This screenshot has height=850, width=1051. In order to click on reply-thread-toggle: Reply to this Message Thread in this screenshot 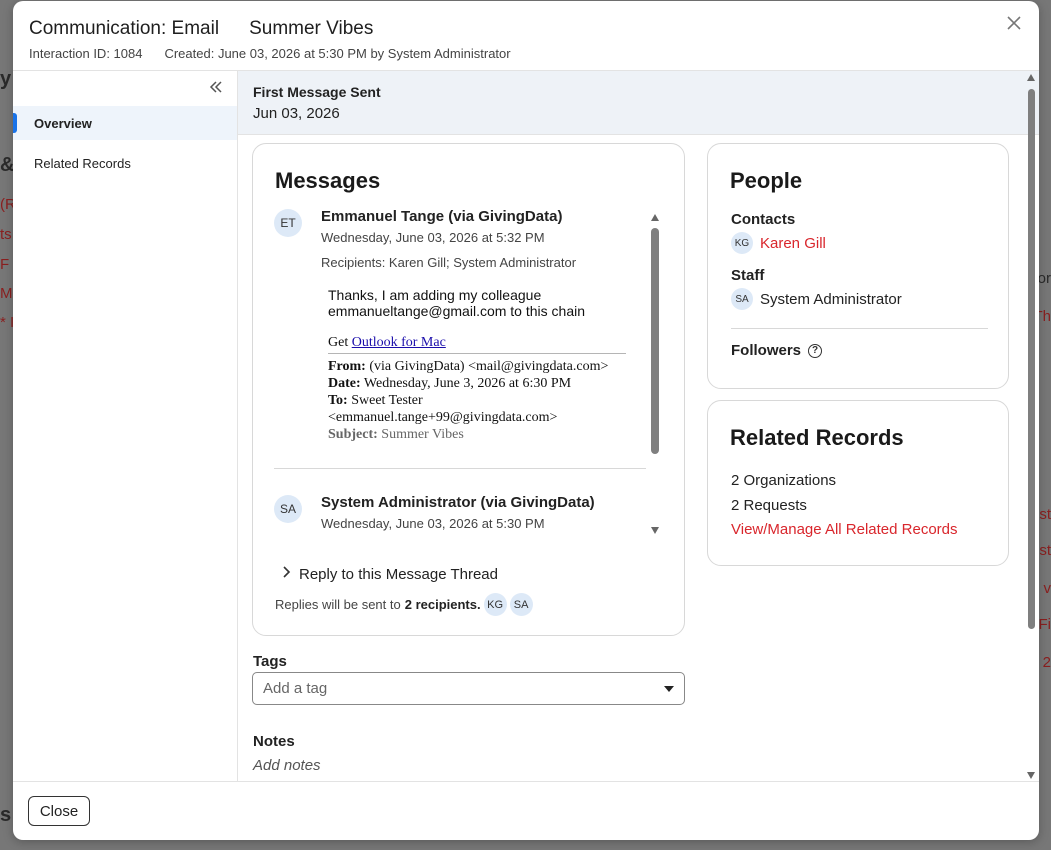, I will do `click(390, 574)`.